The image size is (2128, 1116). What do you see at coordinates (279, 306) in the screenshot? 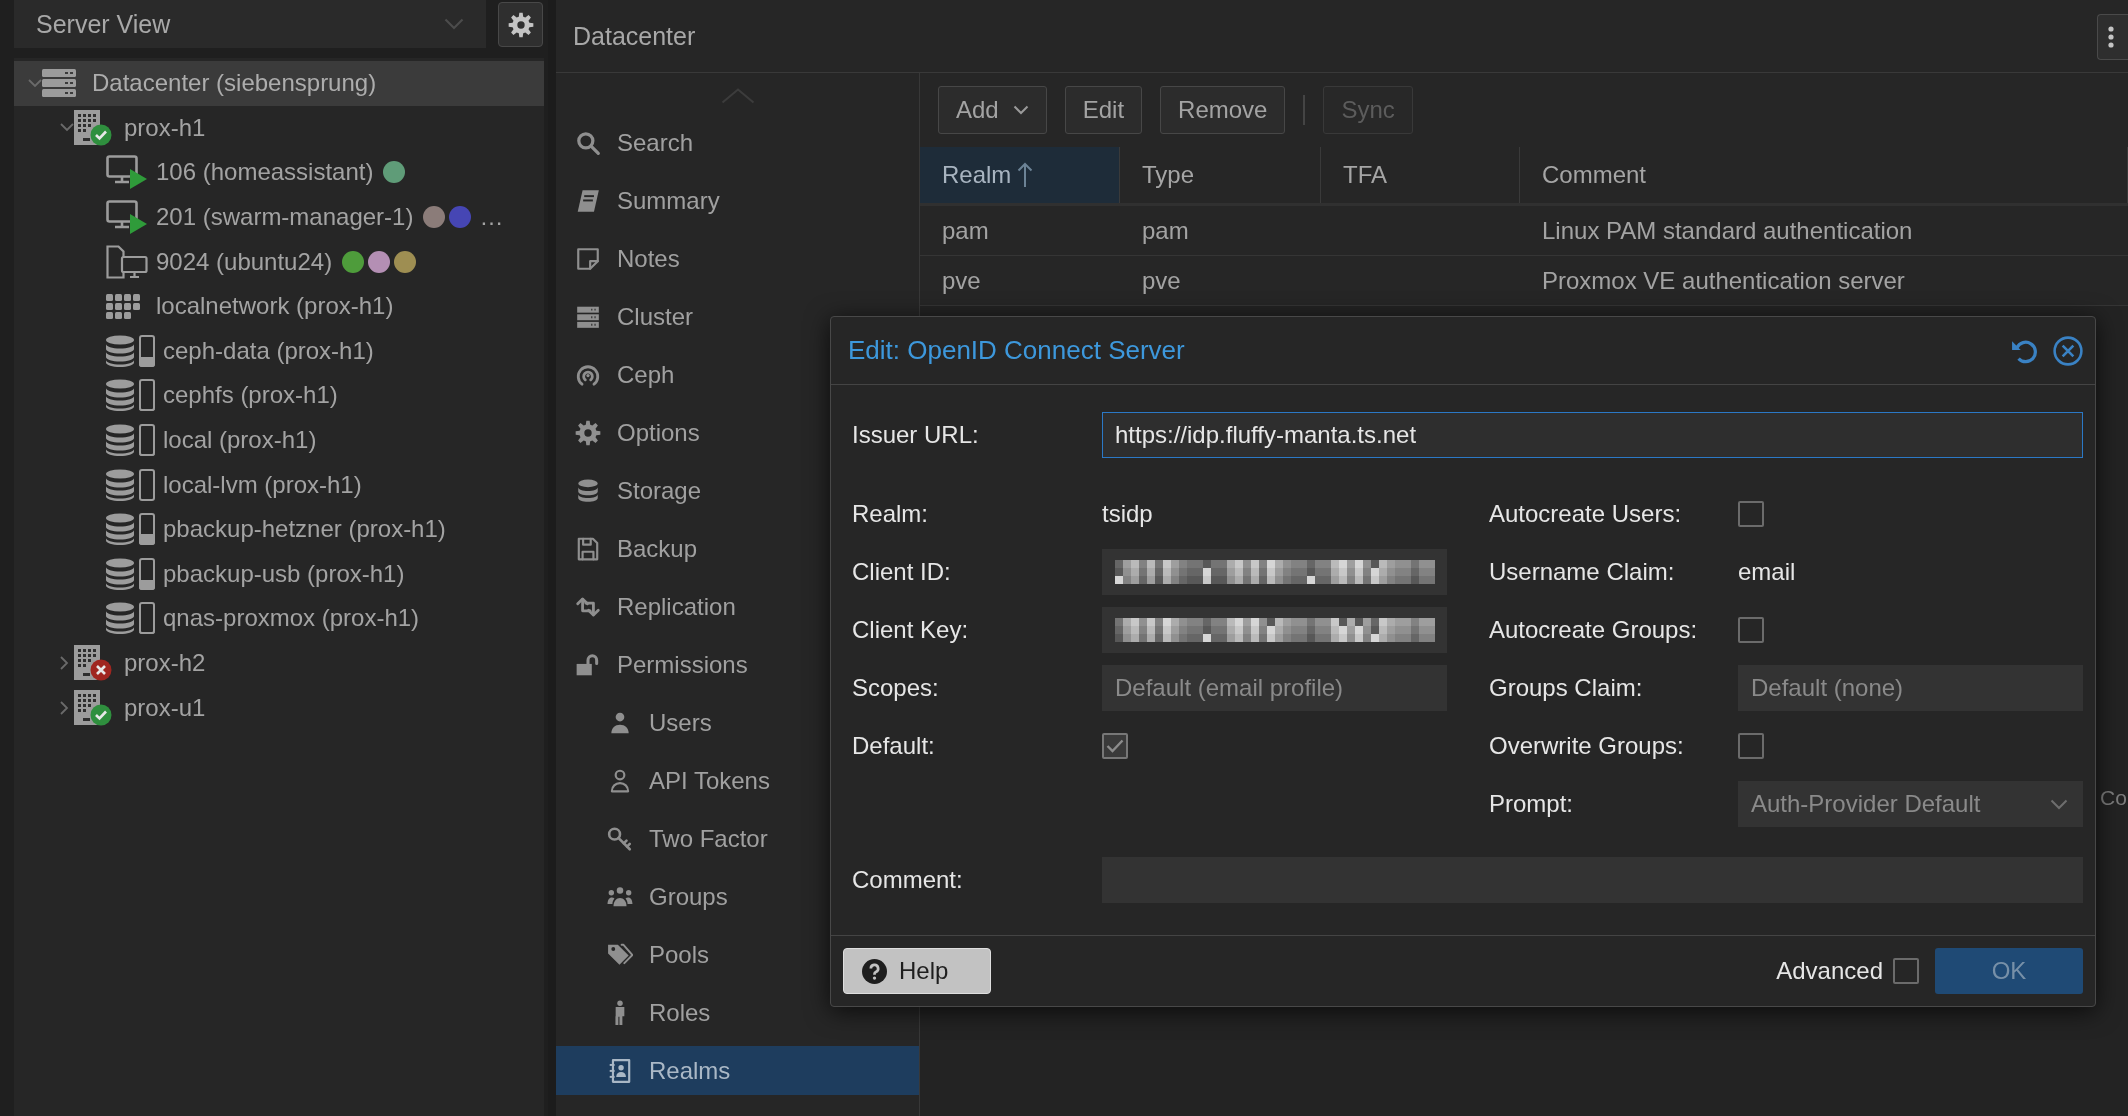
I see `tree-item: localnetwork (prox-h1)` at bounding box center [279, 306].